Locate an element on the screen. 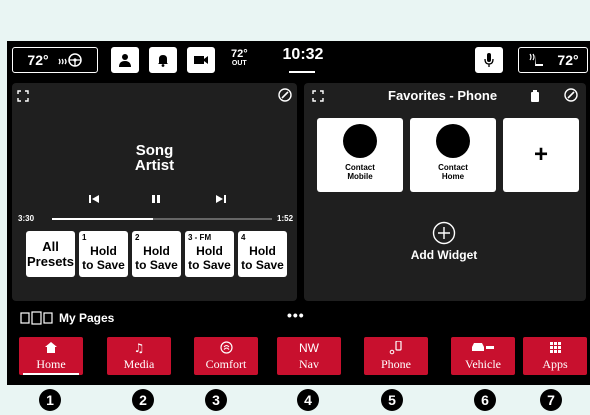 The height and width of the screenshot is (415, 590). nav-comfort-button: Comfort is located at coordinates (226, 356).